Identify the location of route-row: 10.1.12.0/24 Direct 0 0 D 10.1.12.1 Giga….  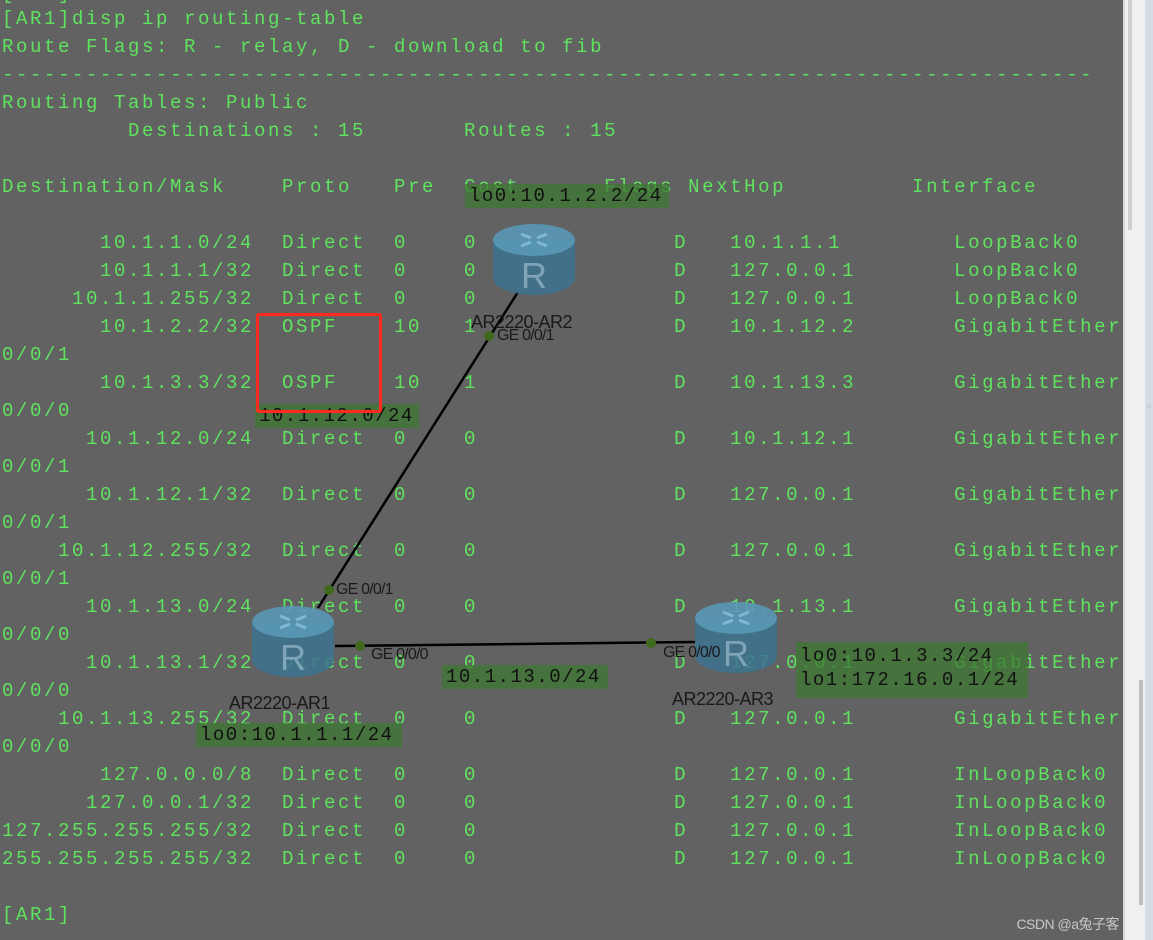
(562, 439).